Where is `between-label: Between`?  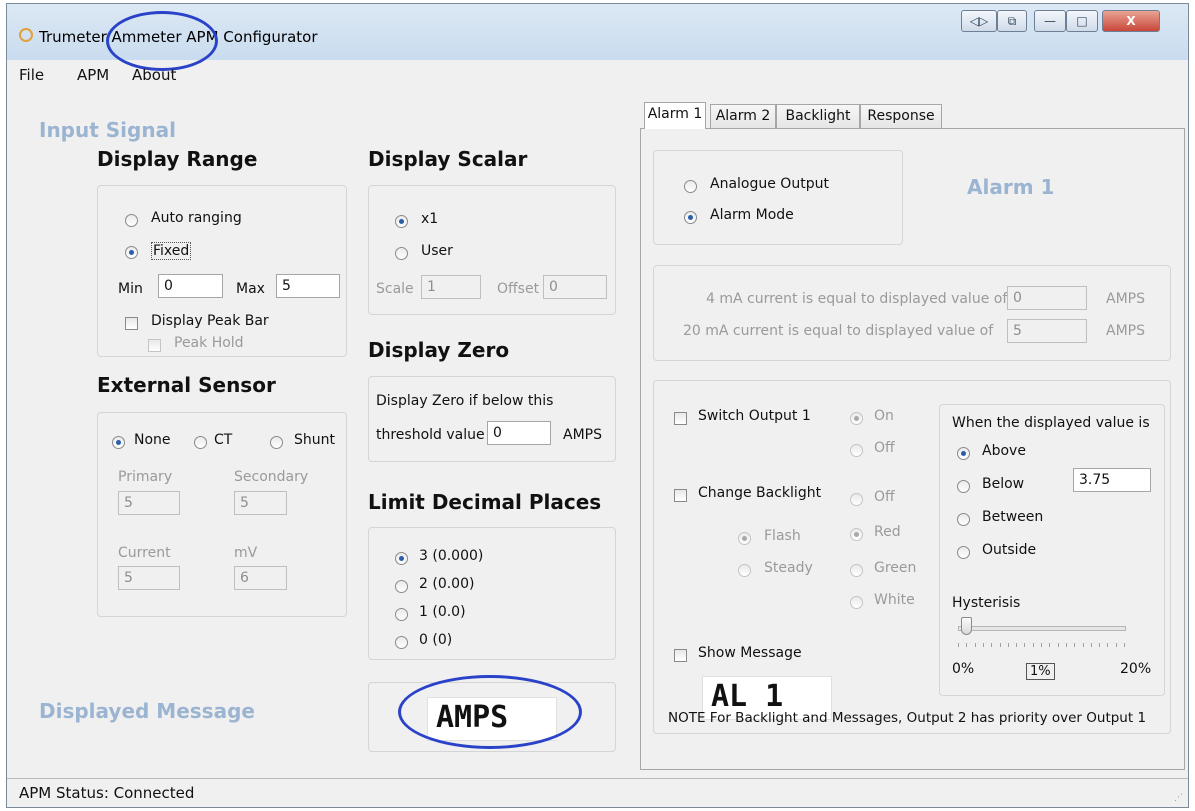
between-label: Between is located at coordinates (1013, 517).